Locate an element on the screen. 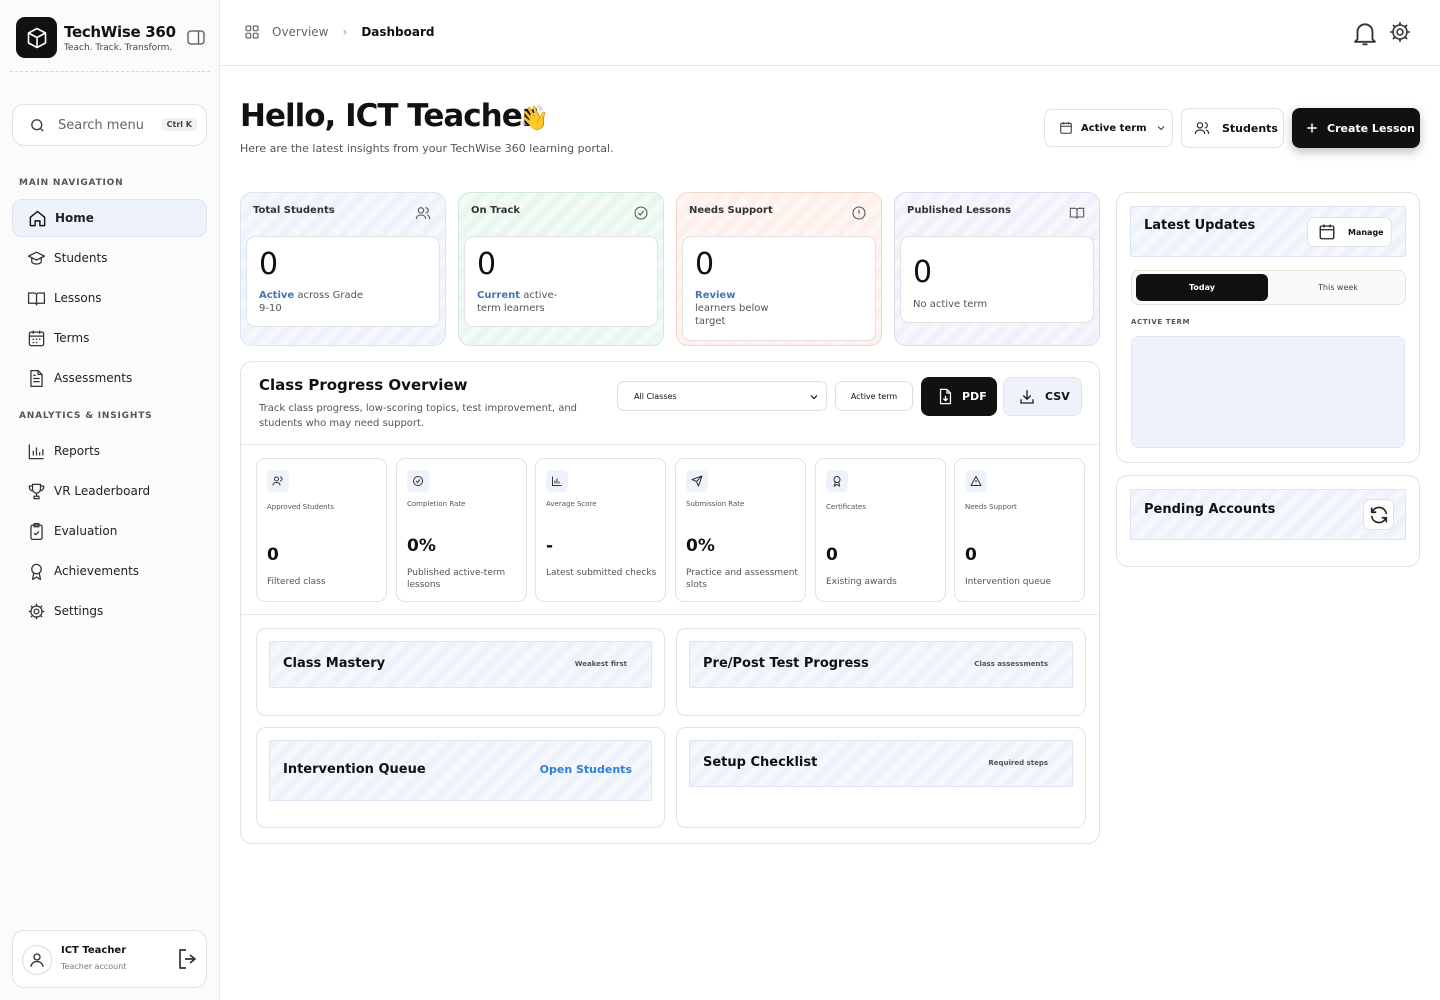  pdf-label: PDF is located at coordinates (974, 396).